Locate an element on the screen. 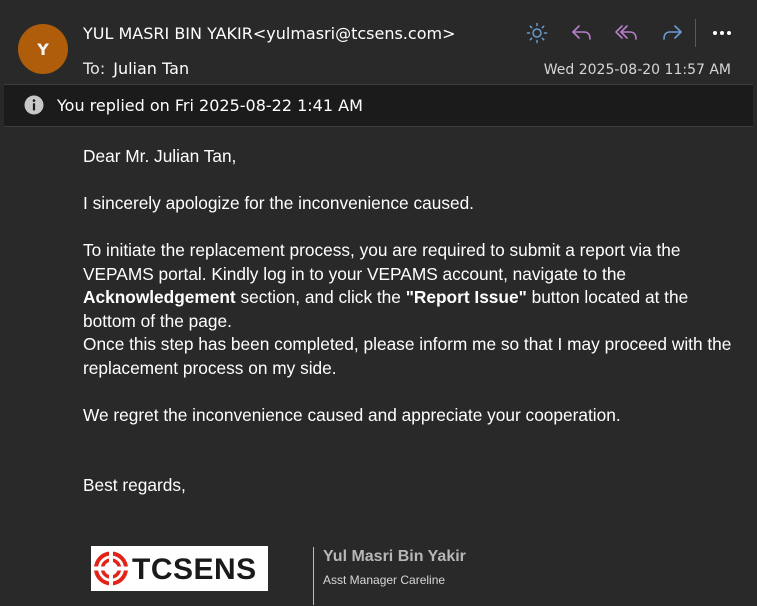 This screenshot has height=606, width=757. reply-all-button is located at coordinates (627, 33).